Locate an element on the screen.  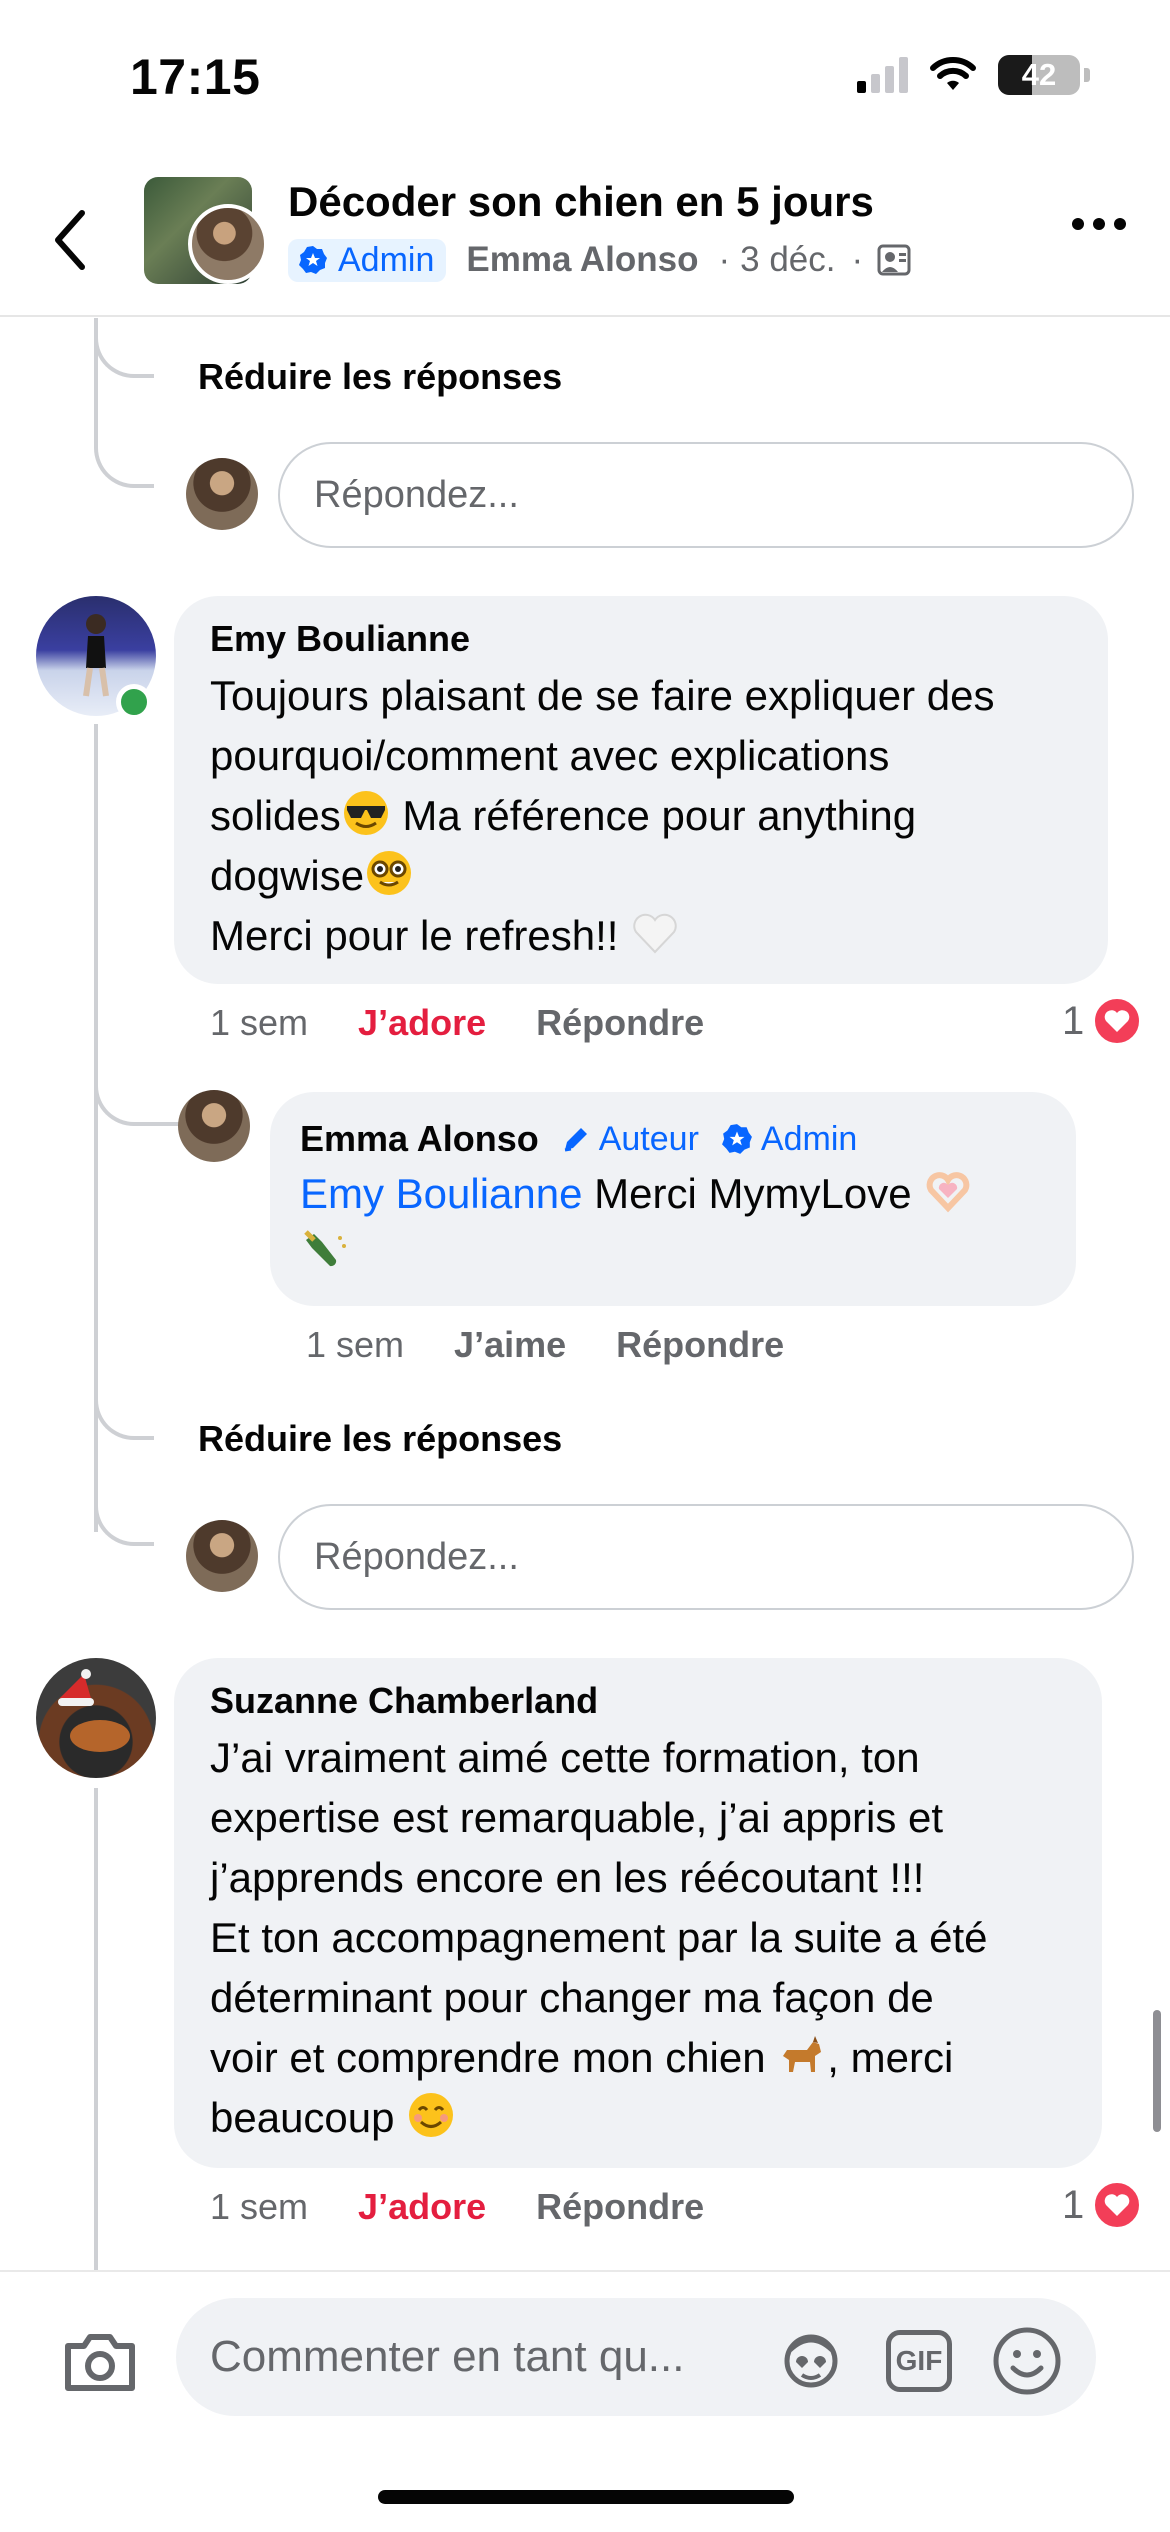
cellular-signal-icon is located at coordinates (882, 75).